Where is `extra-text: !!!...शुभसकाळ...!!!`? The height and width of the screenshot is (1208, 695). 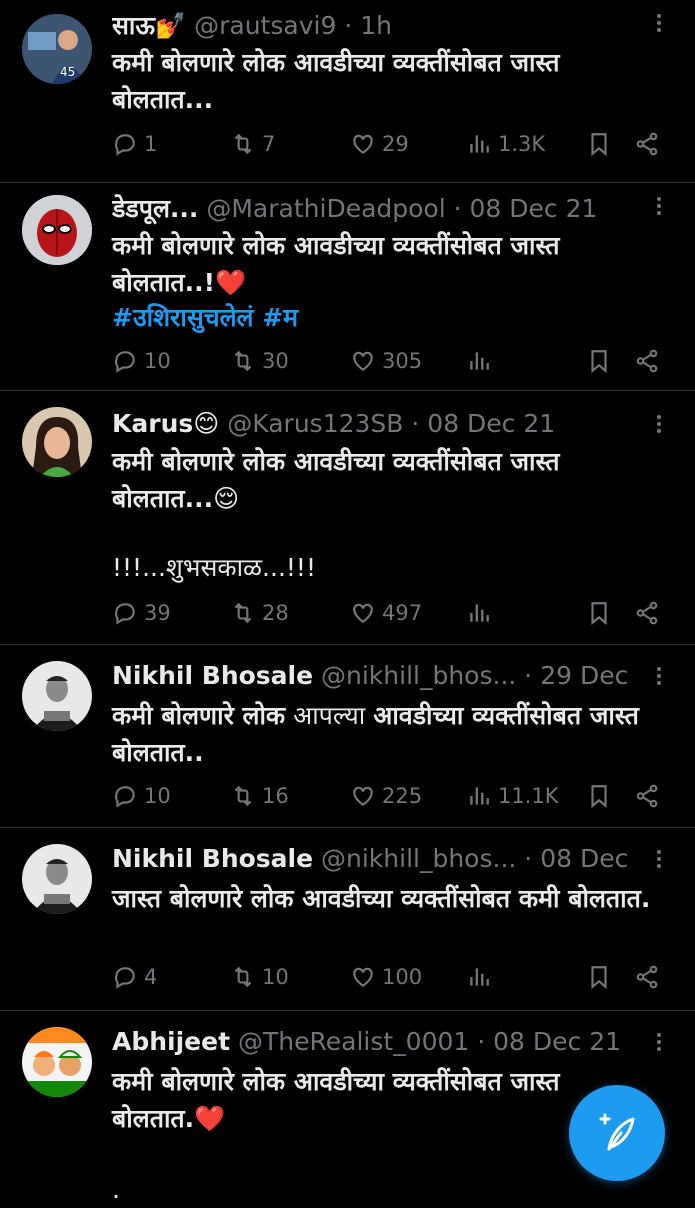
extra-text: !!!...शुभसकाळ...!!! is located at coordinates (214, 567).